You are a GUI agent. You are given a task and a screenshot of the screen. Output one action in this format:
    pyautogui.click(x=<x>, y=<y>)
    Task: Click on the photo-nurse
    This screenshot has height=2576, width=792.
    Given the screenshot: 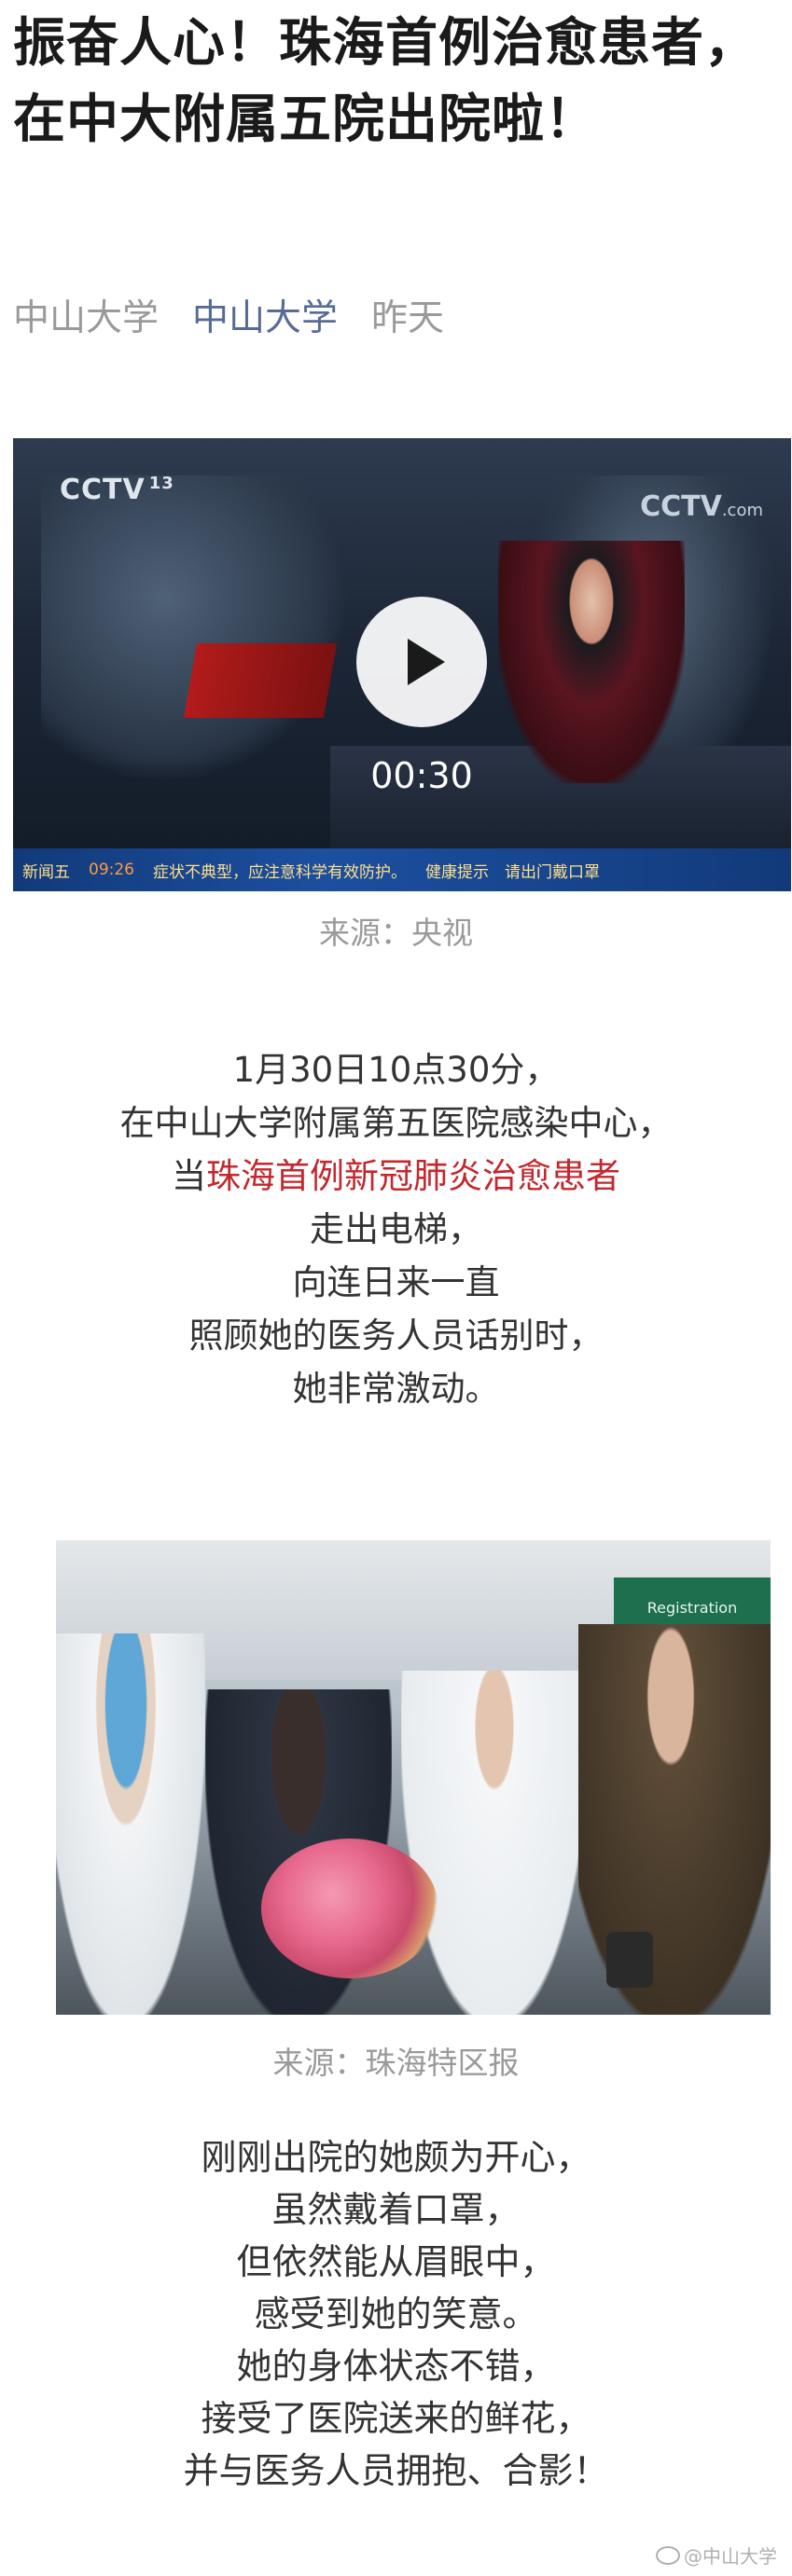 What is the action you would take?
    pyautogui.click(x=130, y=1824)
    